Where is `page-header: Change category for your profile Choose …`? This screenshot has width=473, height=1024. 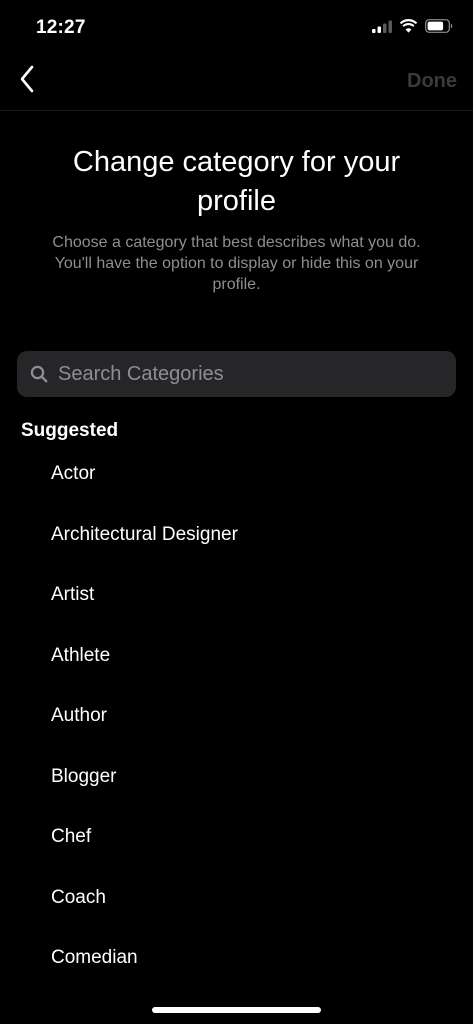
page-header: Change category for your profile Choose … is located at coordinates (236, 219).